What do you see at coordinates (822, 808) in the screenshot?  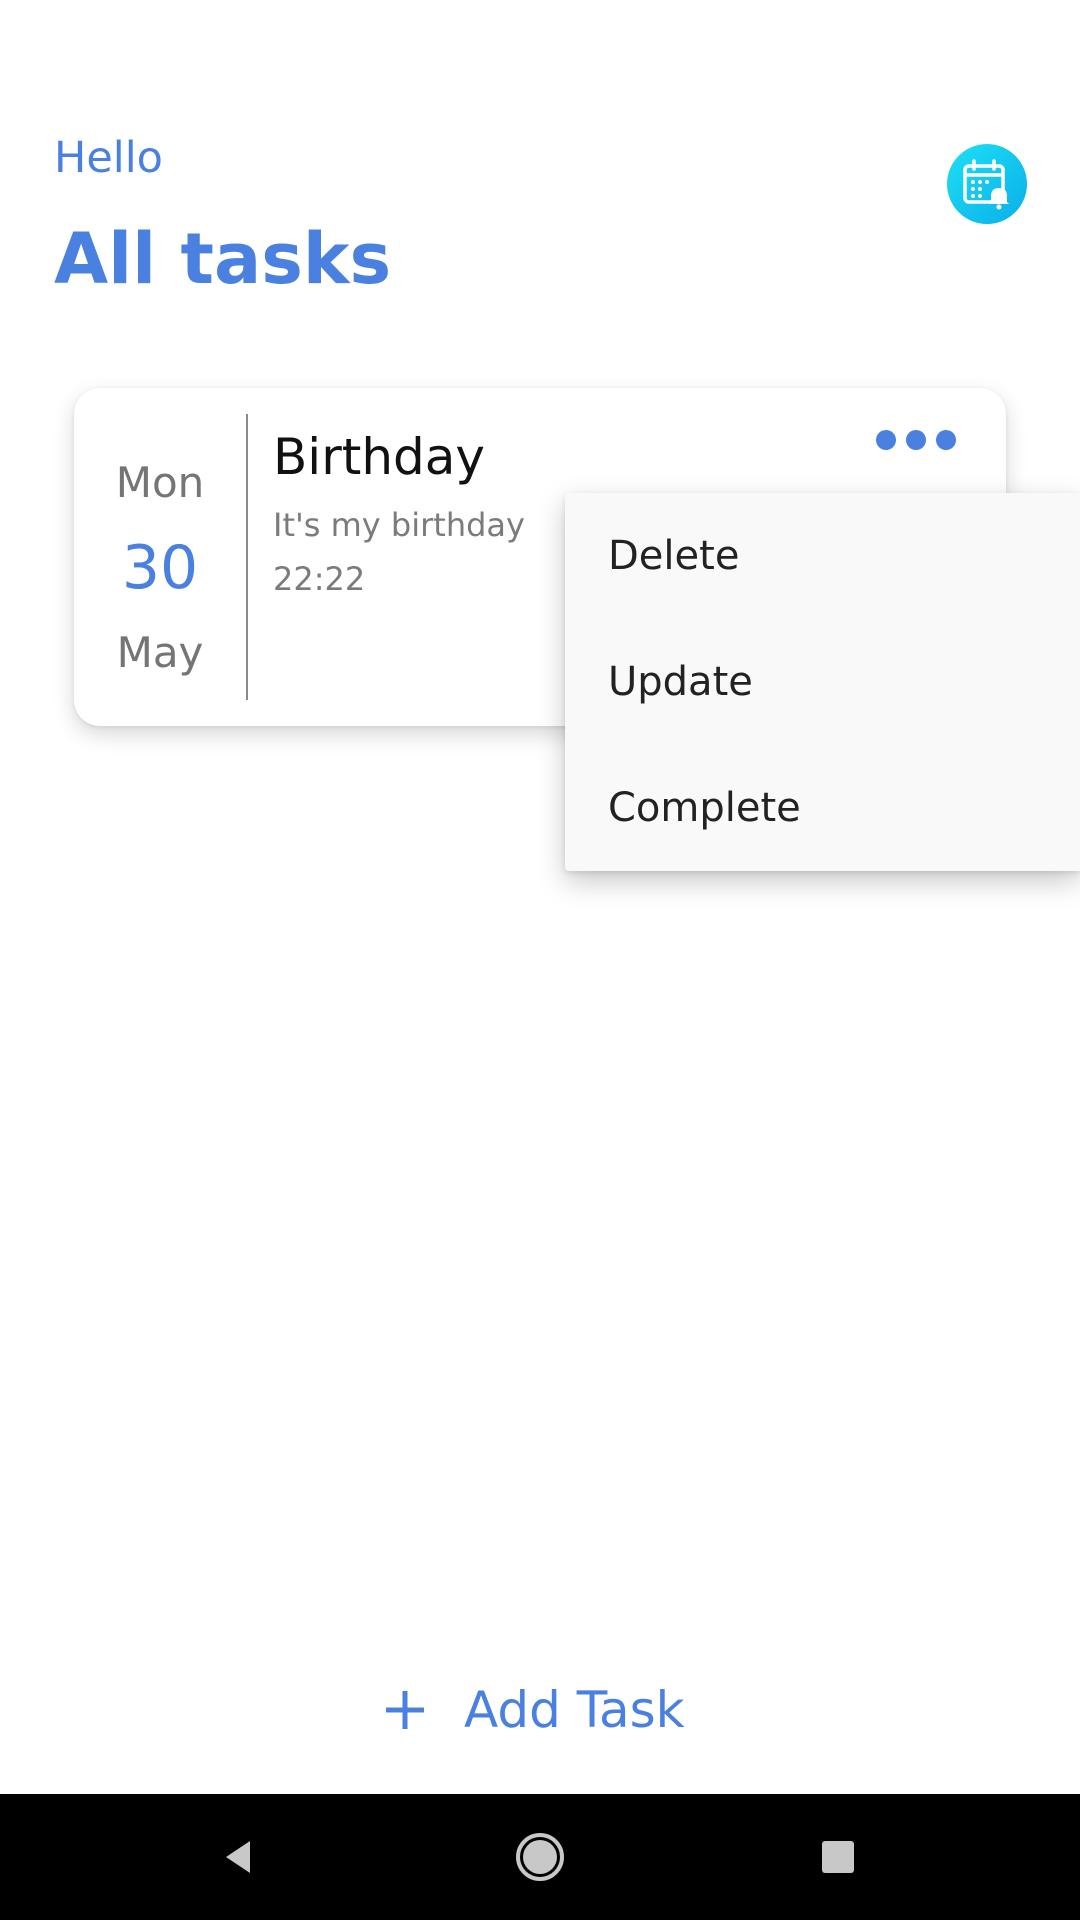 I see `menu-item-complete: Complete` at bounding box center [822, 808].